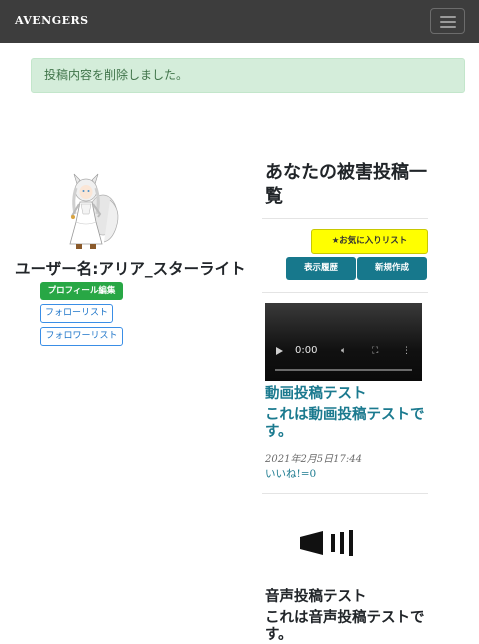 The width and height of the screenshot is (479, 644). I want to click on video-progress-track, so click(343, 370).